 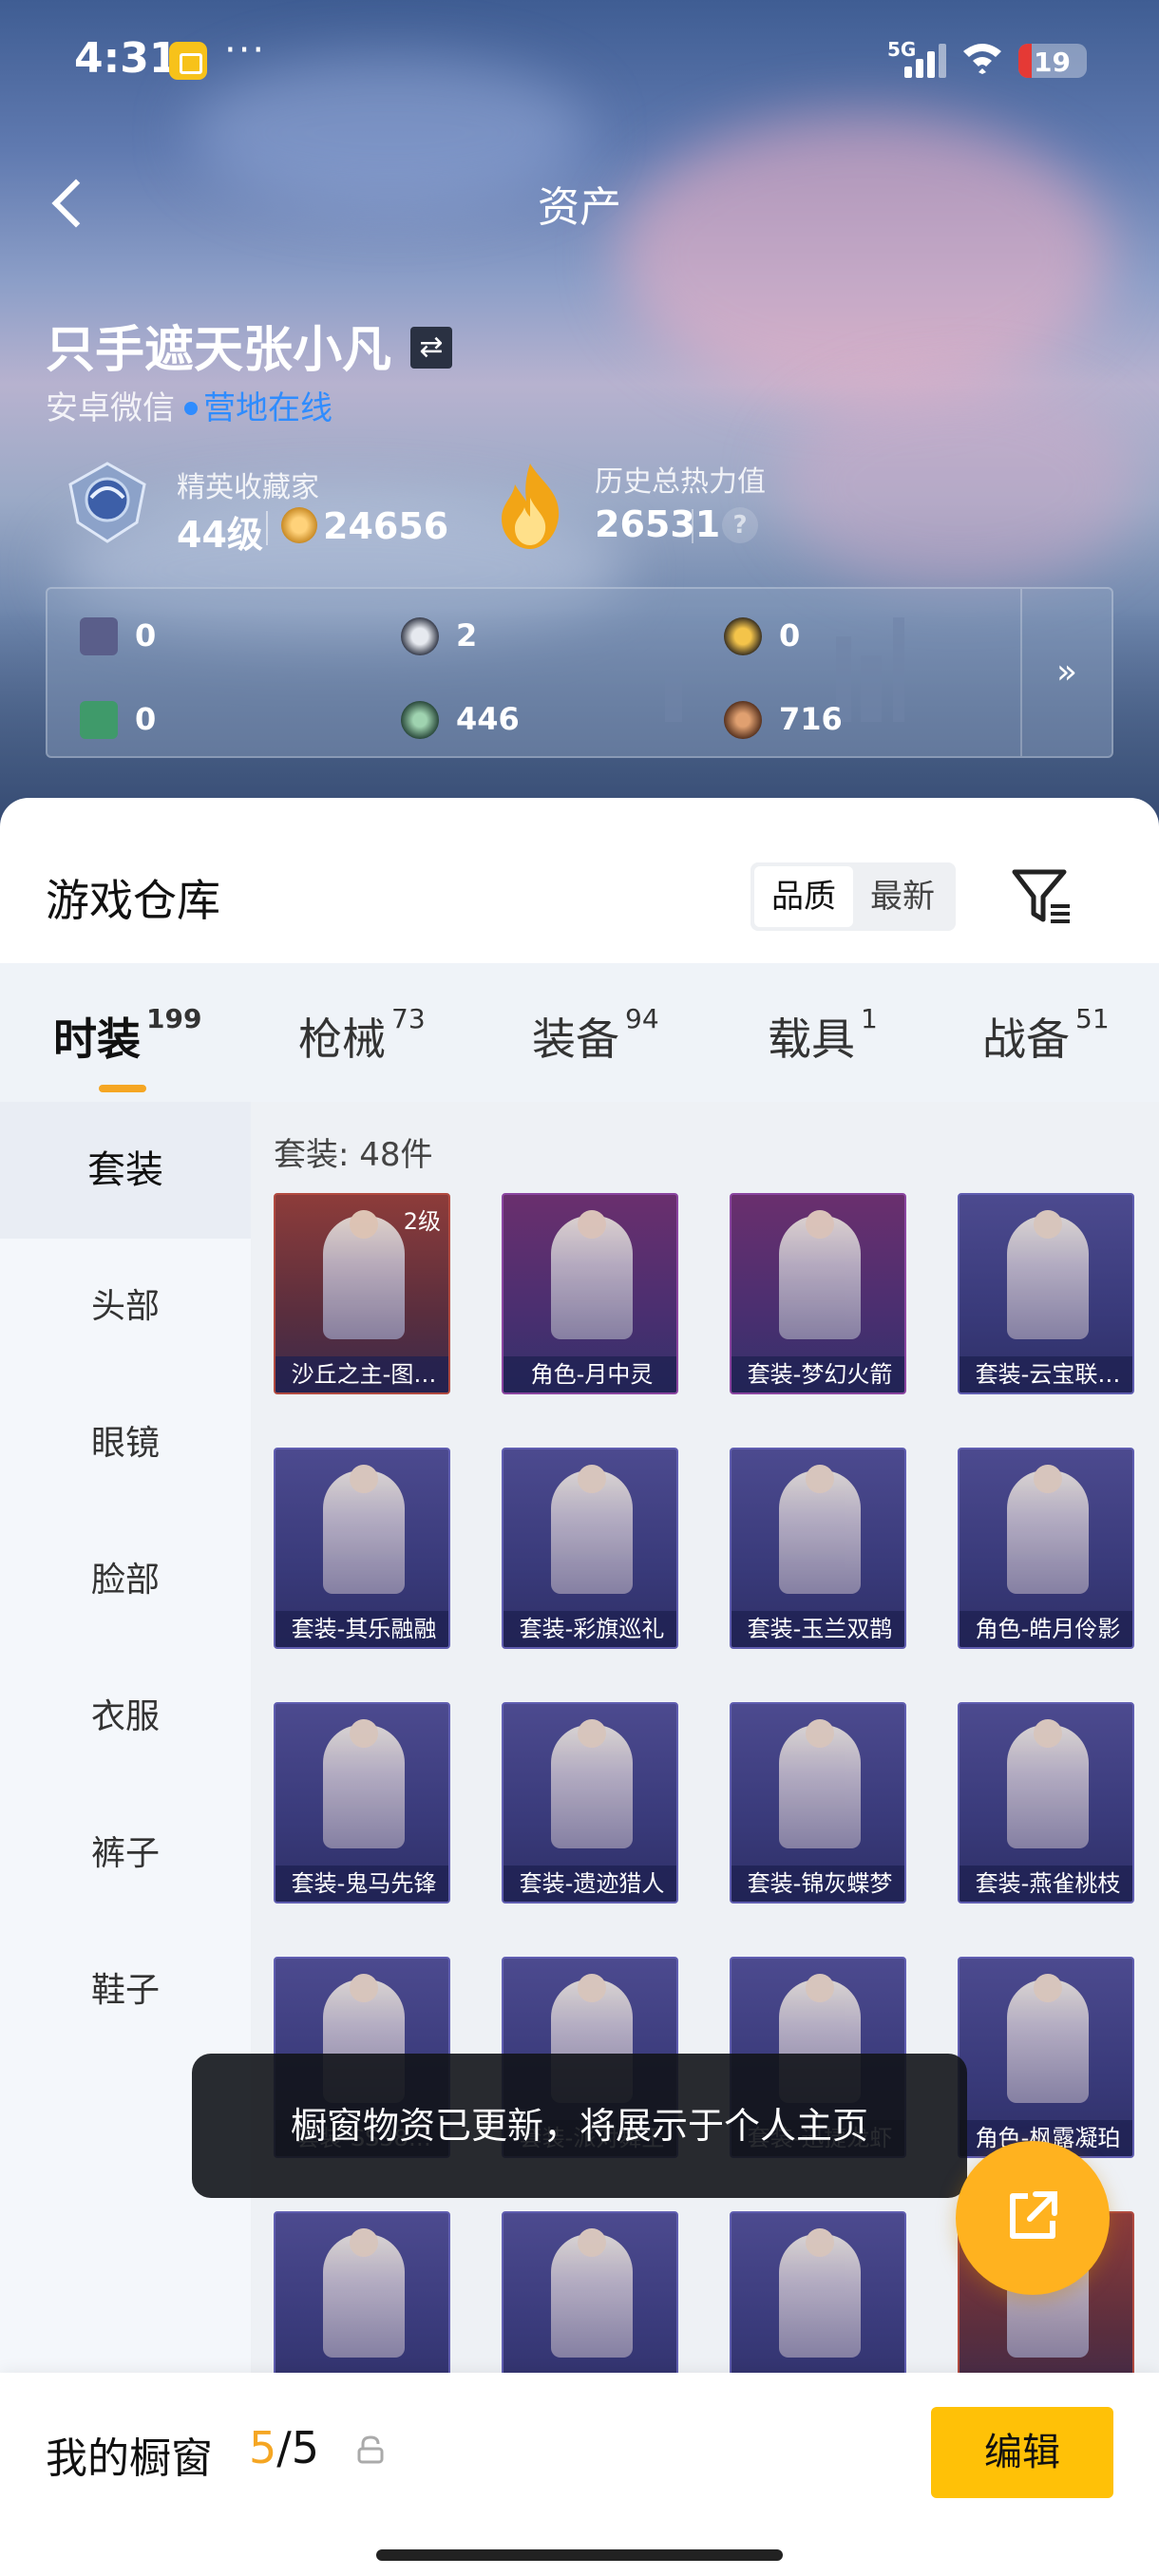 What do you see at coordinates (125, 1580) in the screenshot?
I see `sidebar-item-face: 脸部` at bounding box center [125, 1580].